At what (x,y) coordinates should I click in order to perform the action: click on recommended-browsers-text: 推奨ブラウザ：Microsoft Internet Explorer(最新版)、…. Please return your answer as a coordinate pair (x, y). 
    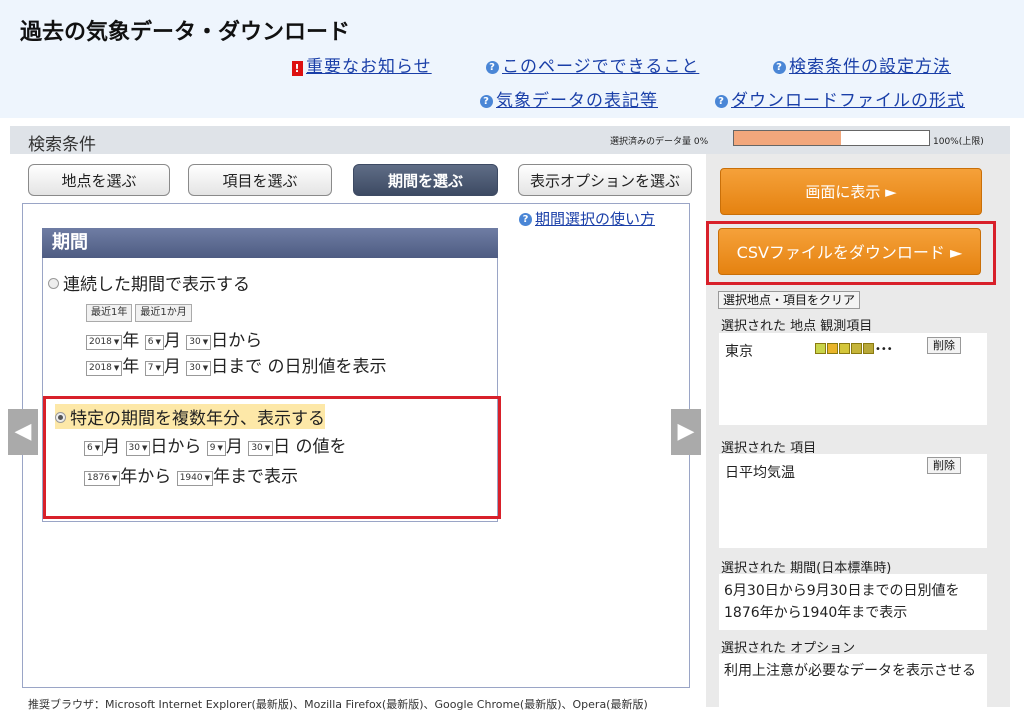
    Looking at the image, I should click on (338, 704).